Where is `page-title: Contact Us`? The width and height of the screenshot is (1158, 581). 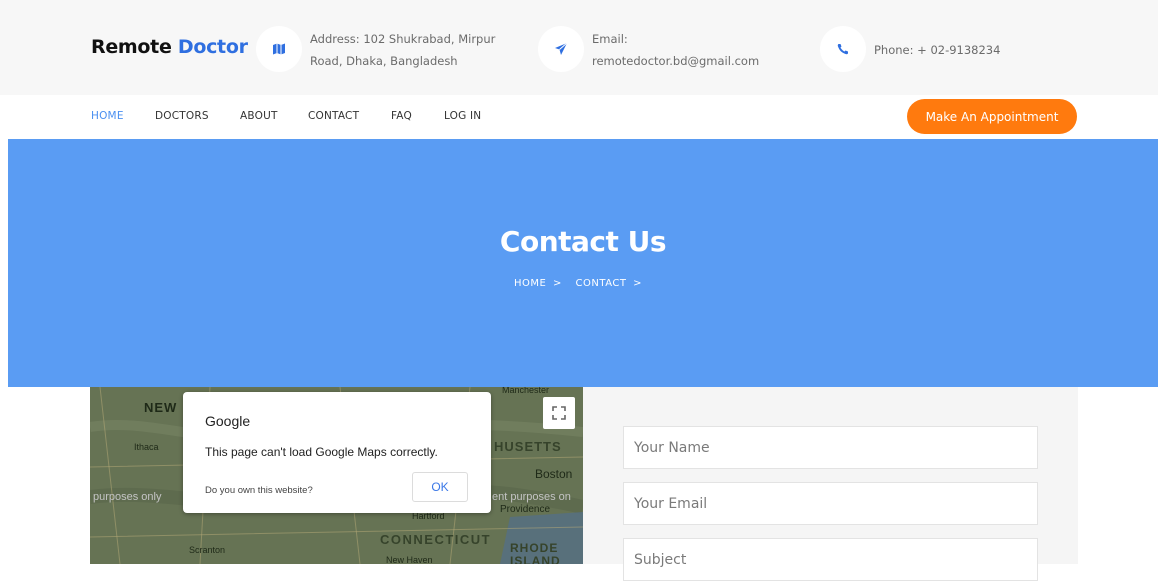
page-title: Contact Us is located at coordinates (583, 241).